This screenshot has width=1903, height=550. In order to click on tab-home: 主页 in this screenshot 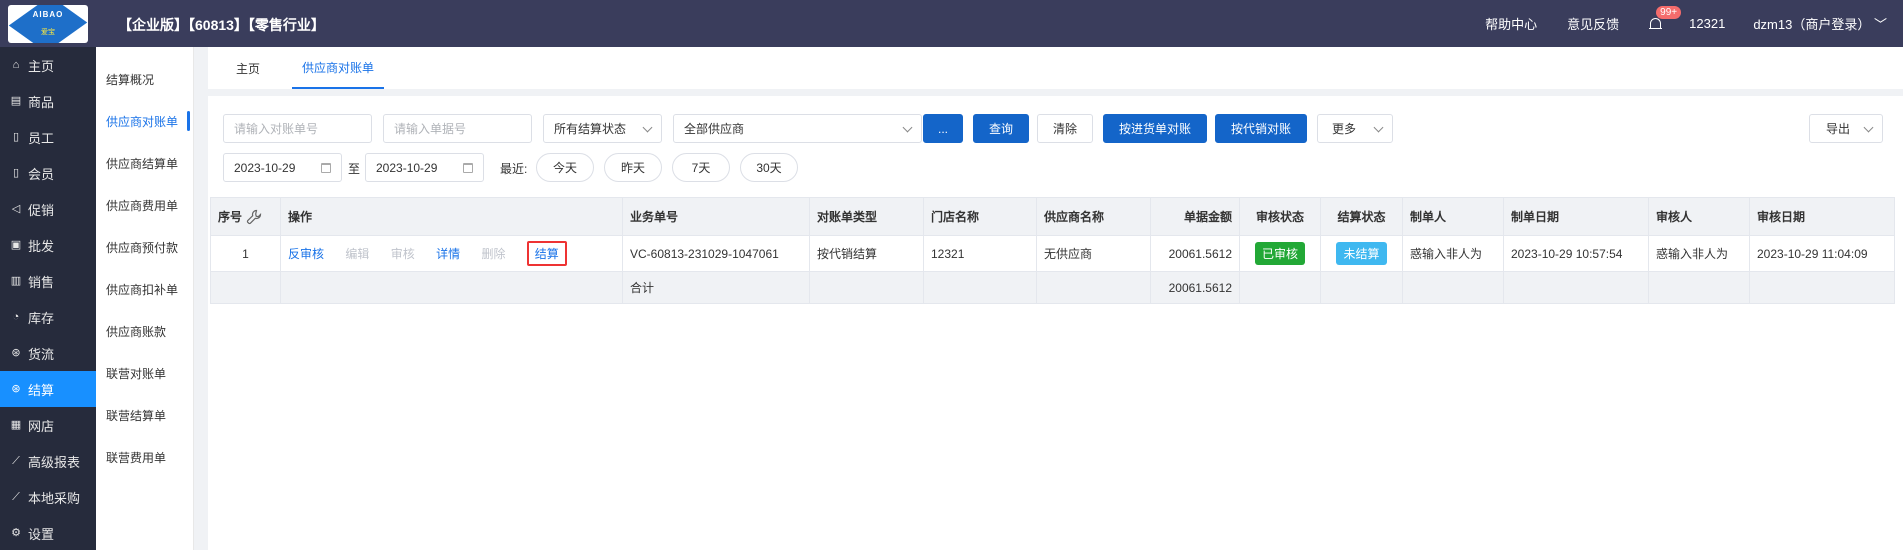, I will do `click(248, 68)`.